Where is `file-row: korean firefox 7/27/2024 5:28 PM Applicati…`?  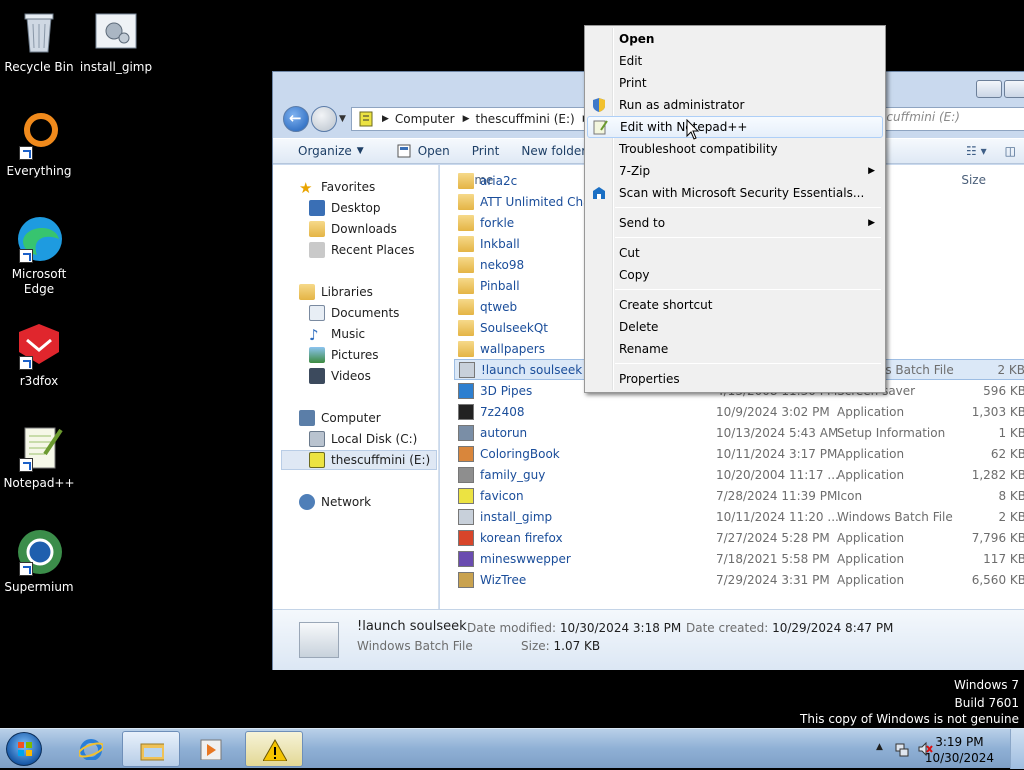
file-row: korean firefox 7/27/2024 5:28 PM Applicati… is located at coordinates (739, 537).